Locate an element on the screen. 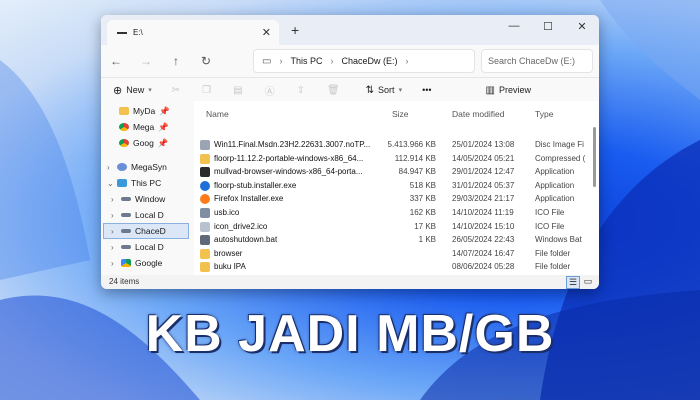  tab-drive-e: E:\ ✕ is located at coordinates (193, 32).